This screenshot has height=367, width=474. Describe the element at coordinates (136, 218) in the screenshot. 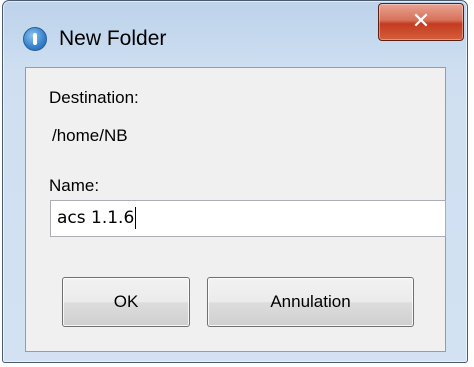

I see `text-caret` at that location.